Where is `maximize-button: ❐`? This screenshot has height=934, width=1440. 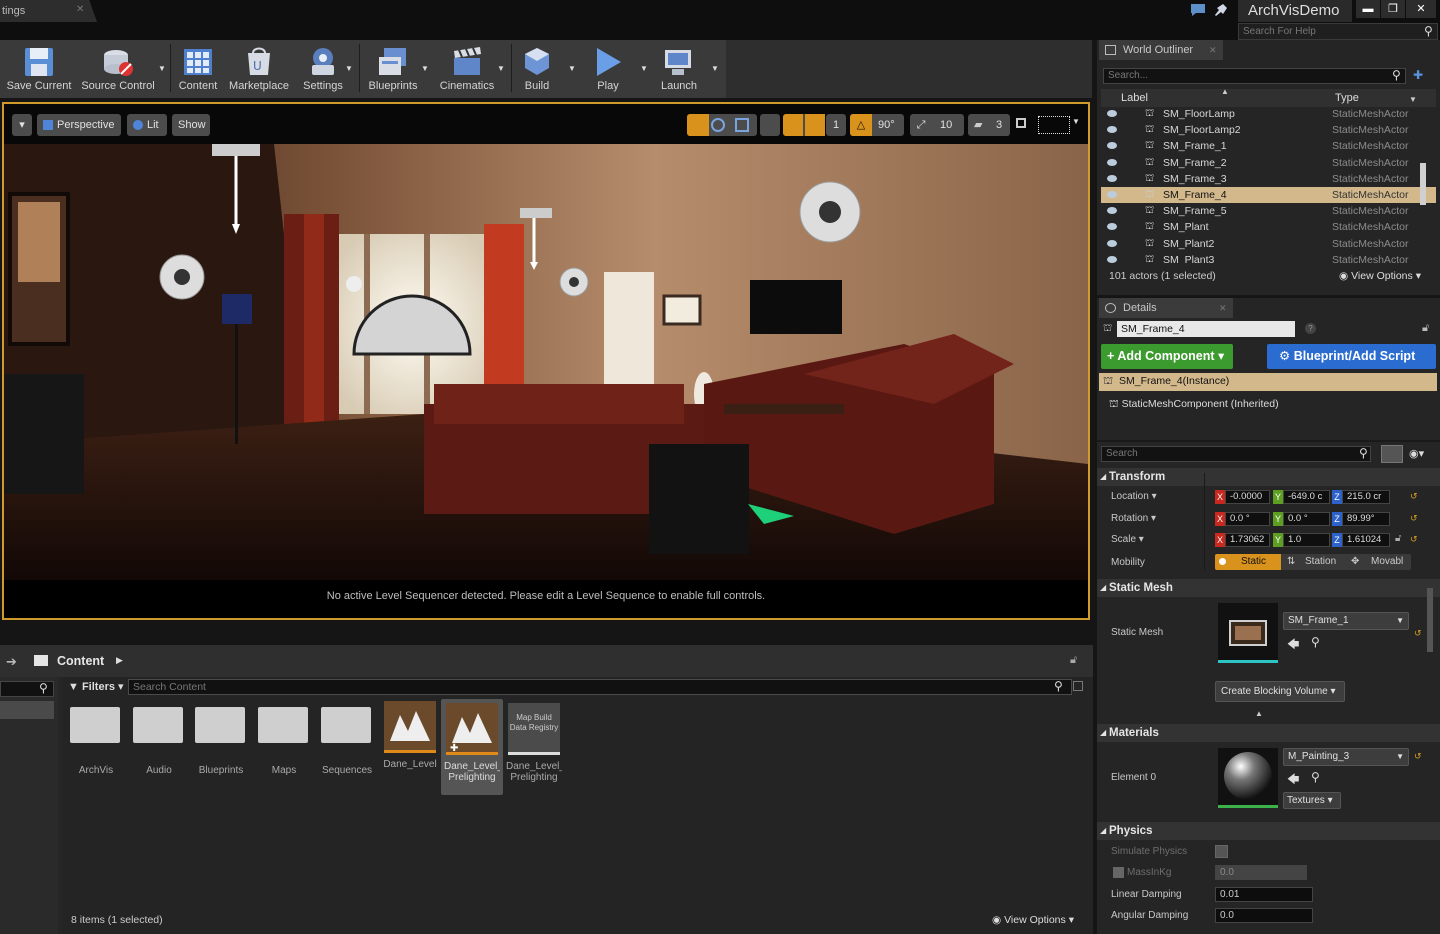 maximize-button: ❐ is located at coordinates (1393, 9).